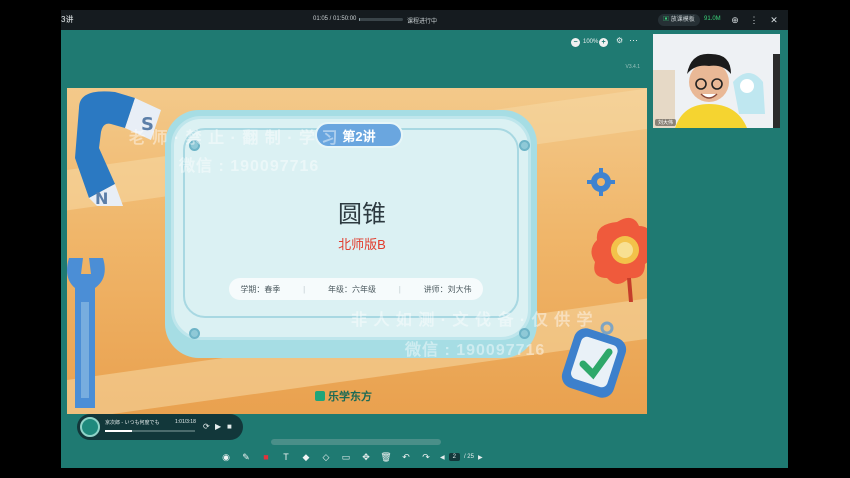 This screenshot has width=850, height=478. What do you see at coordinates (101, 197) in the screenshot?
I see `svg-text: N` at bounding box center [101, 197].